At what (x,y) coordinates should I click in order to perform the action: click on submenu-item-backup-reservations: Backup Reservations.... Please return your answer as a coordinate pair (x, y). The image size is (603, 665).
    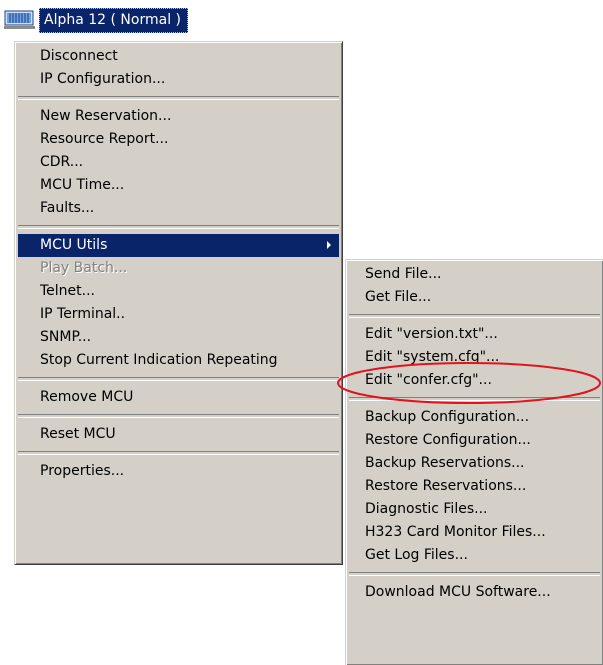
    Looking at the image, I should click on (474, 463).